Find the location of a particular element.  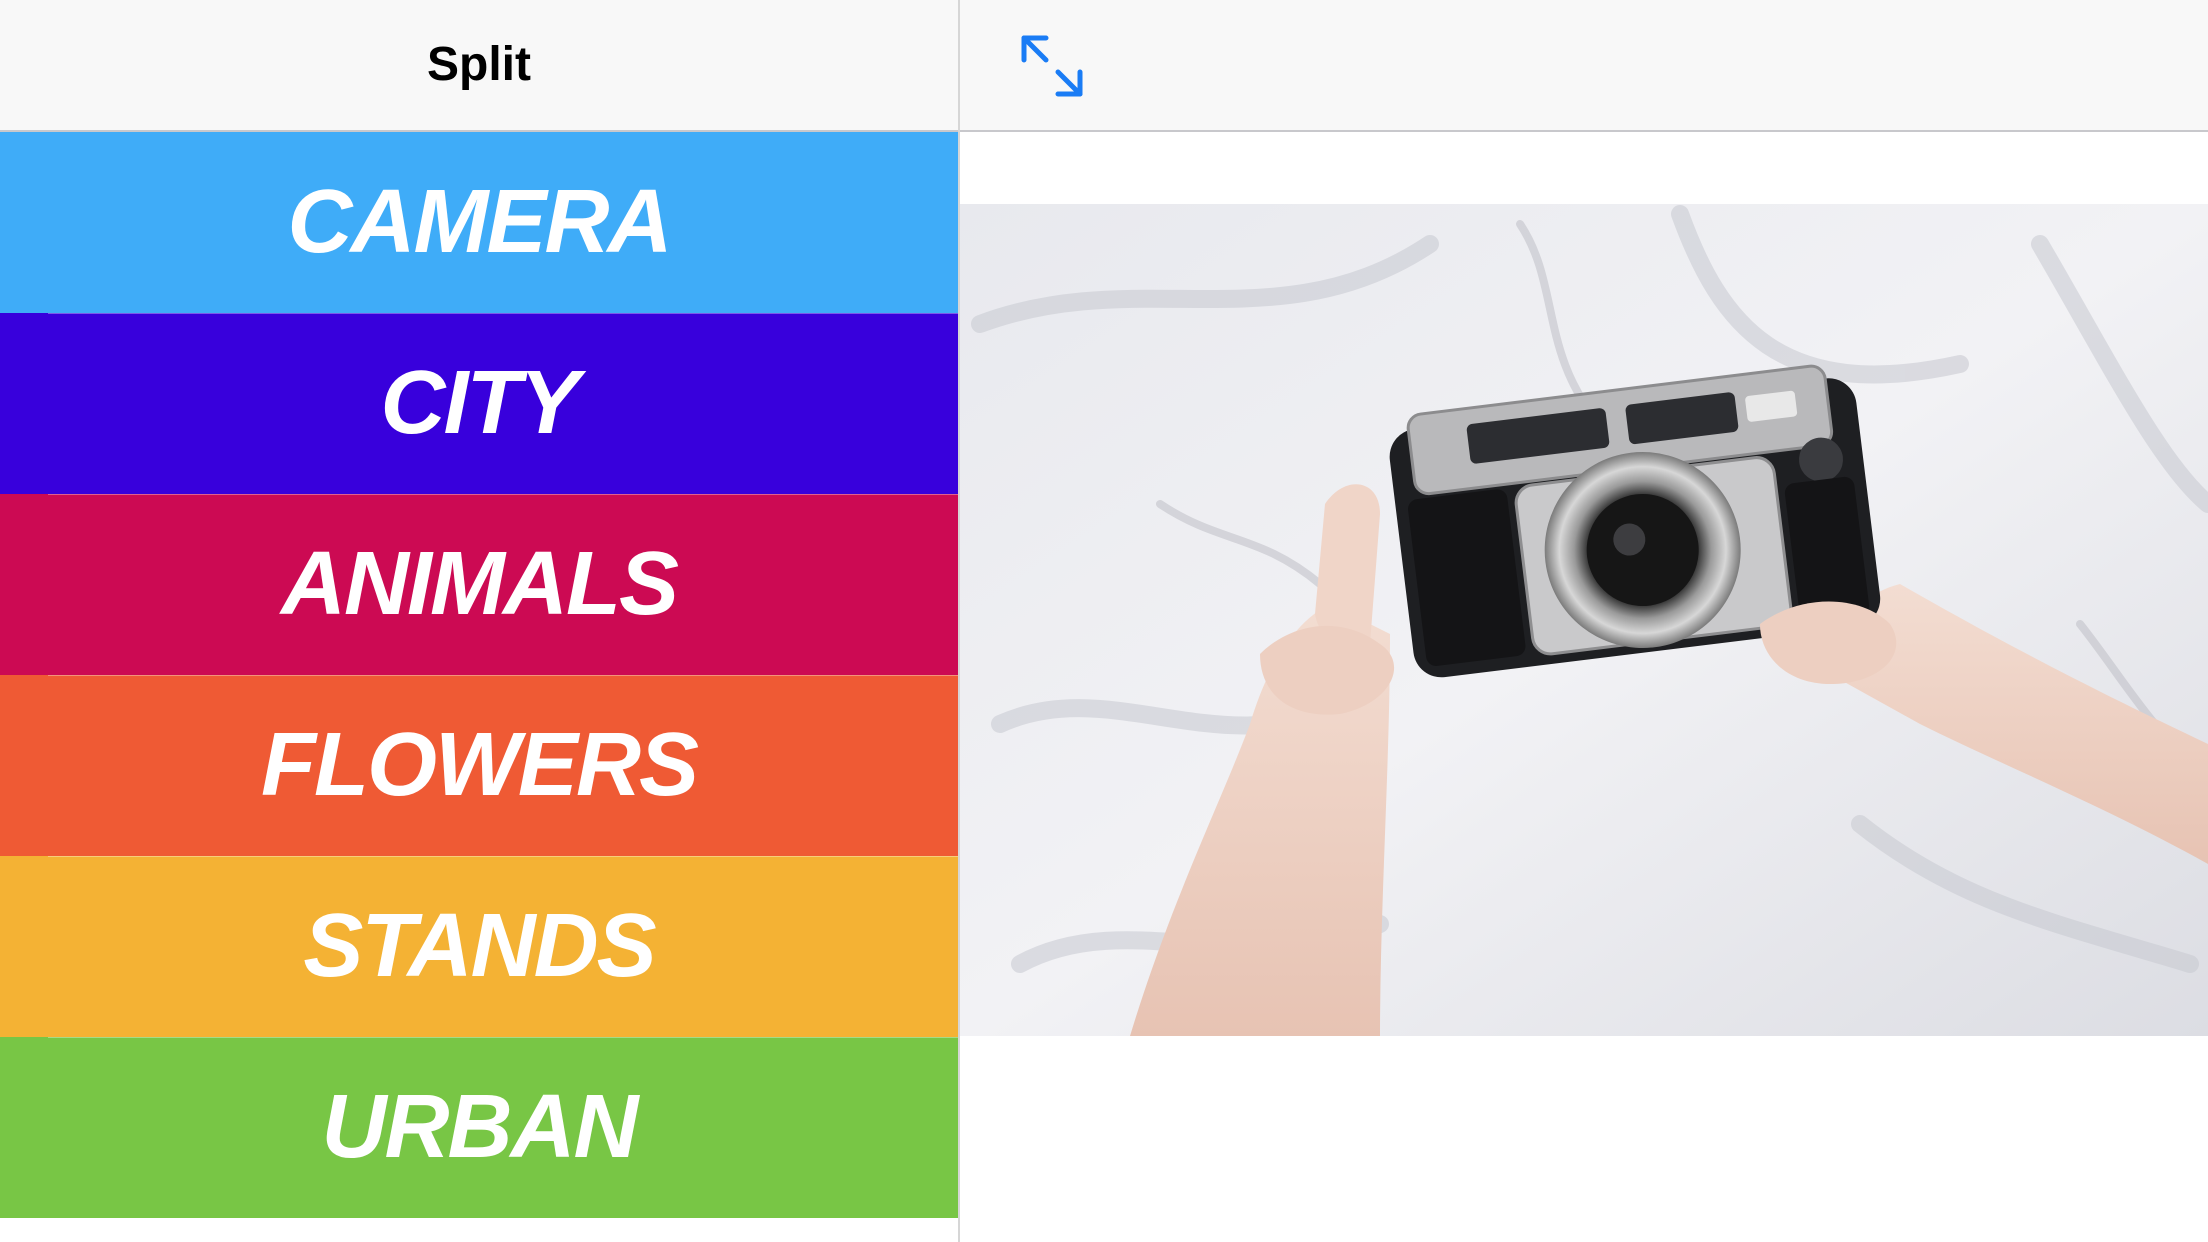

master-navbar: Split is located at coordinates (479, 66).